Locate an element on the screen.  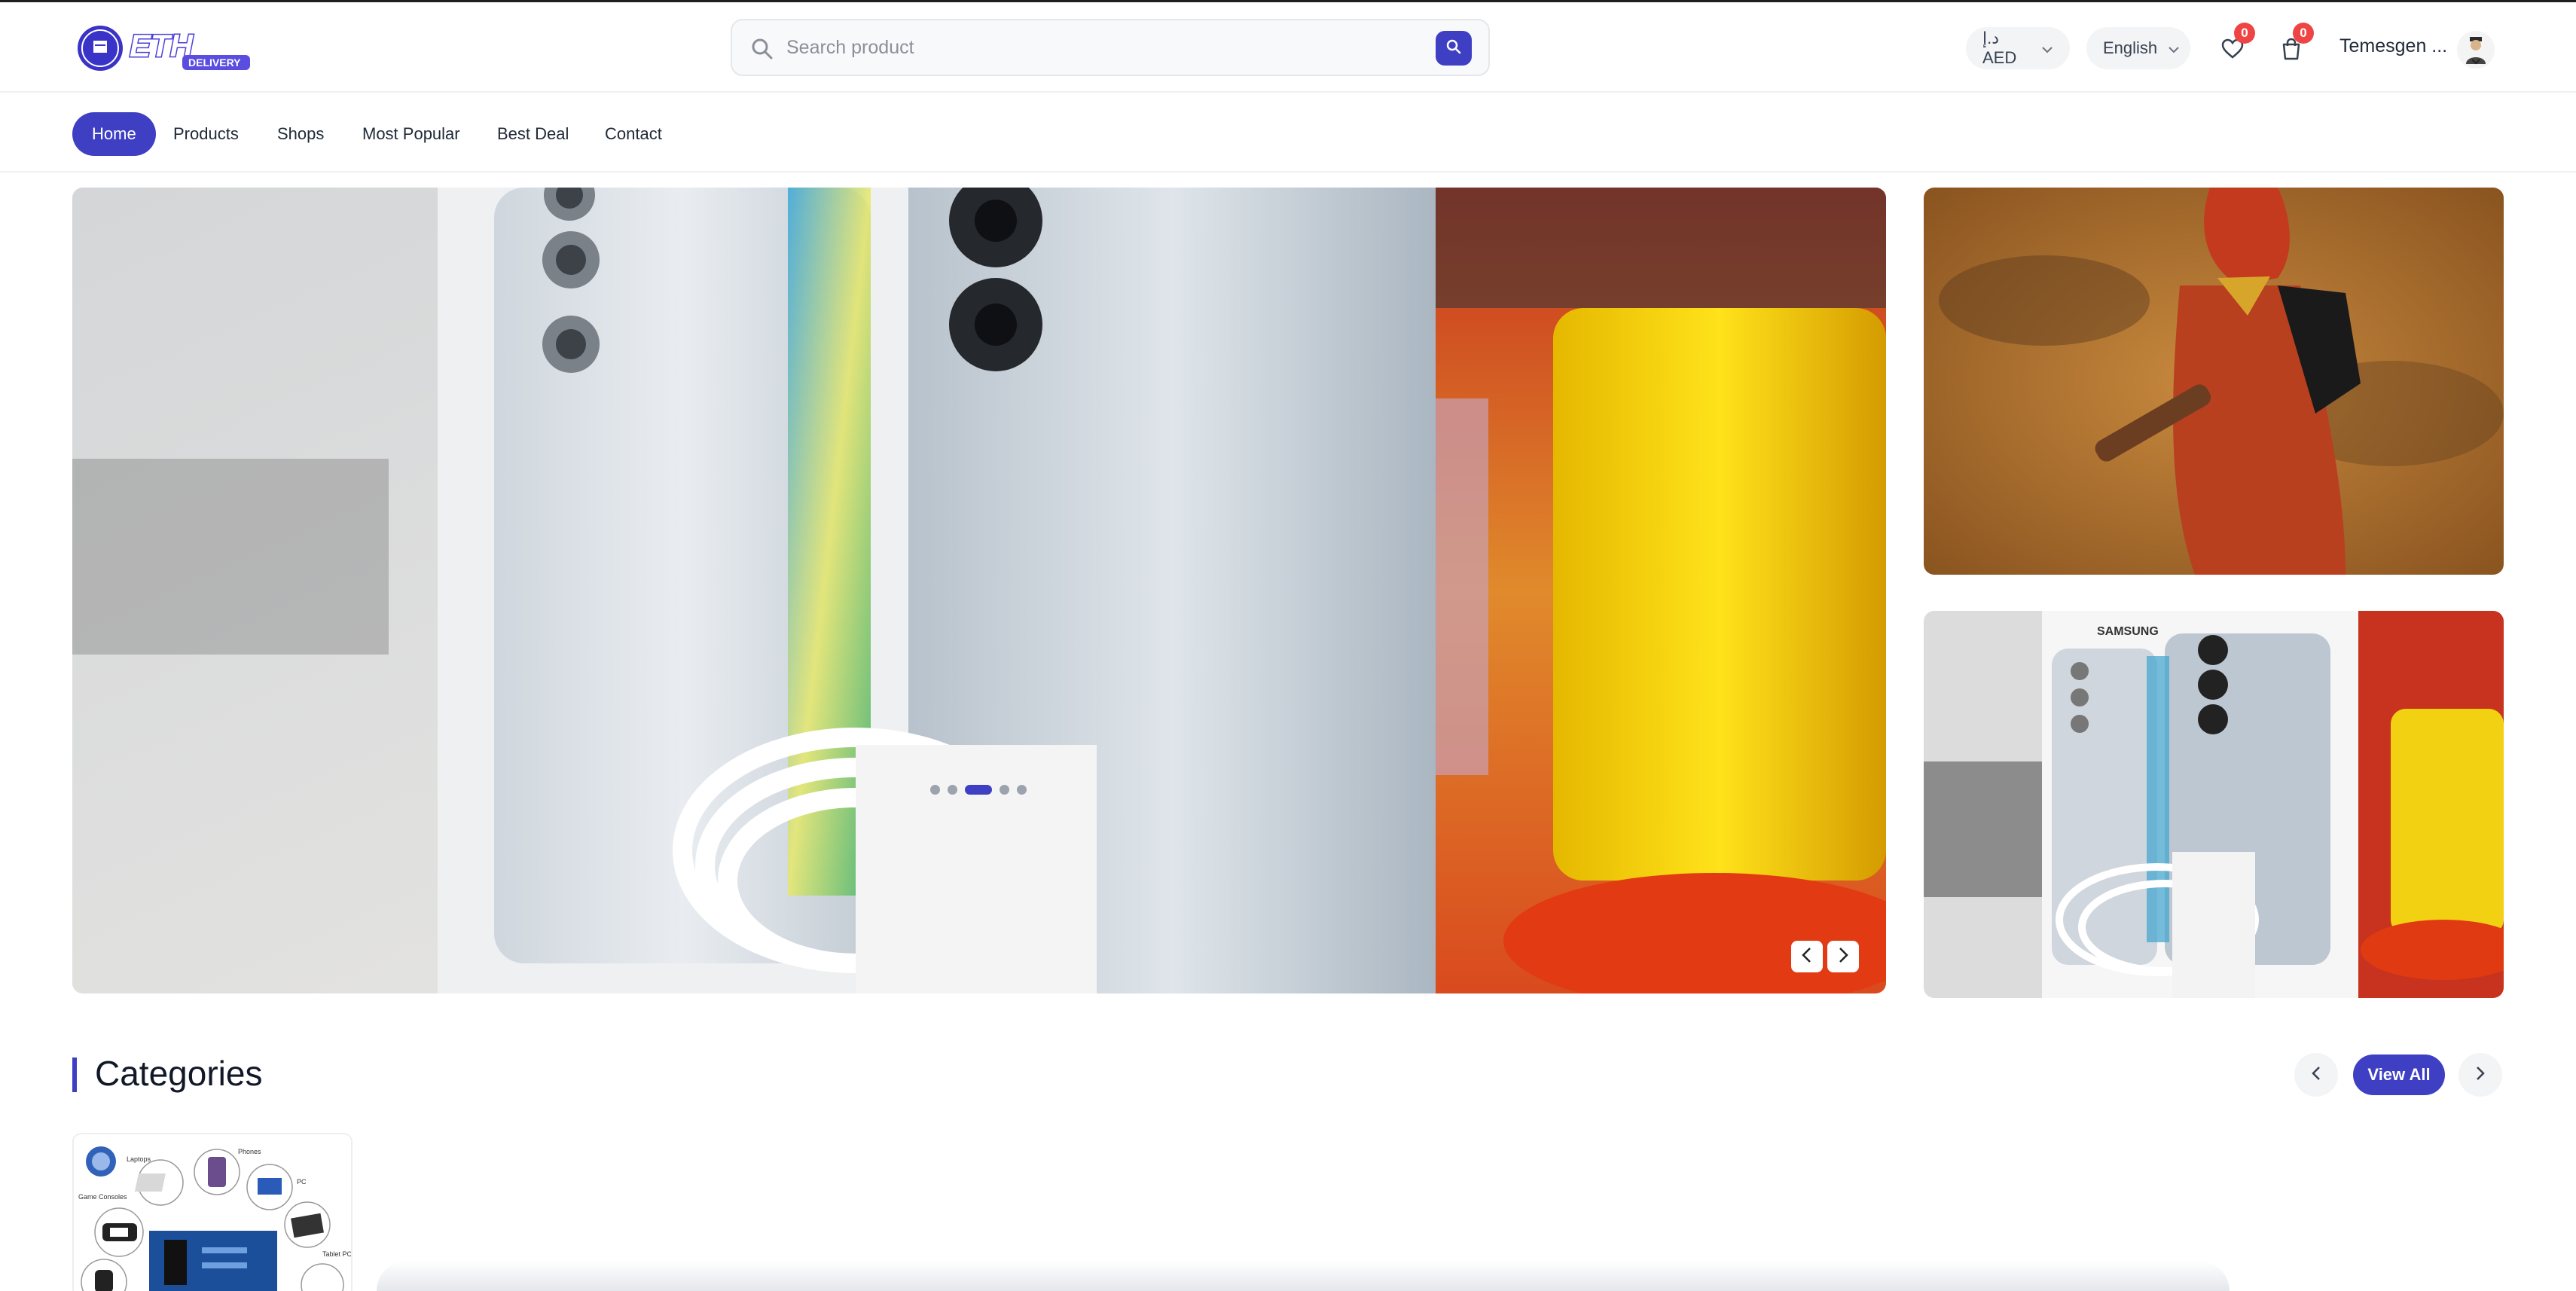
cart-button: 0 is located at coordinates (2292, 47).